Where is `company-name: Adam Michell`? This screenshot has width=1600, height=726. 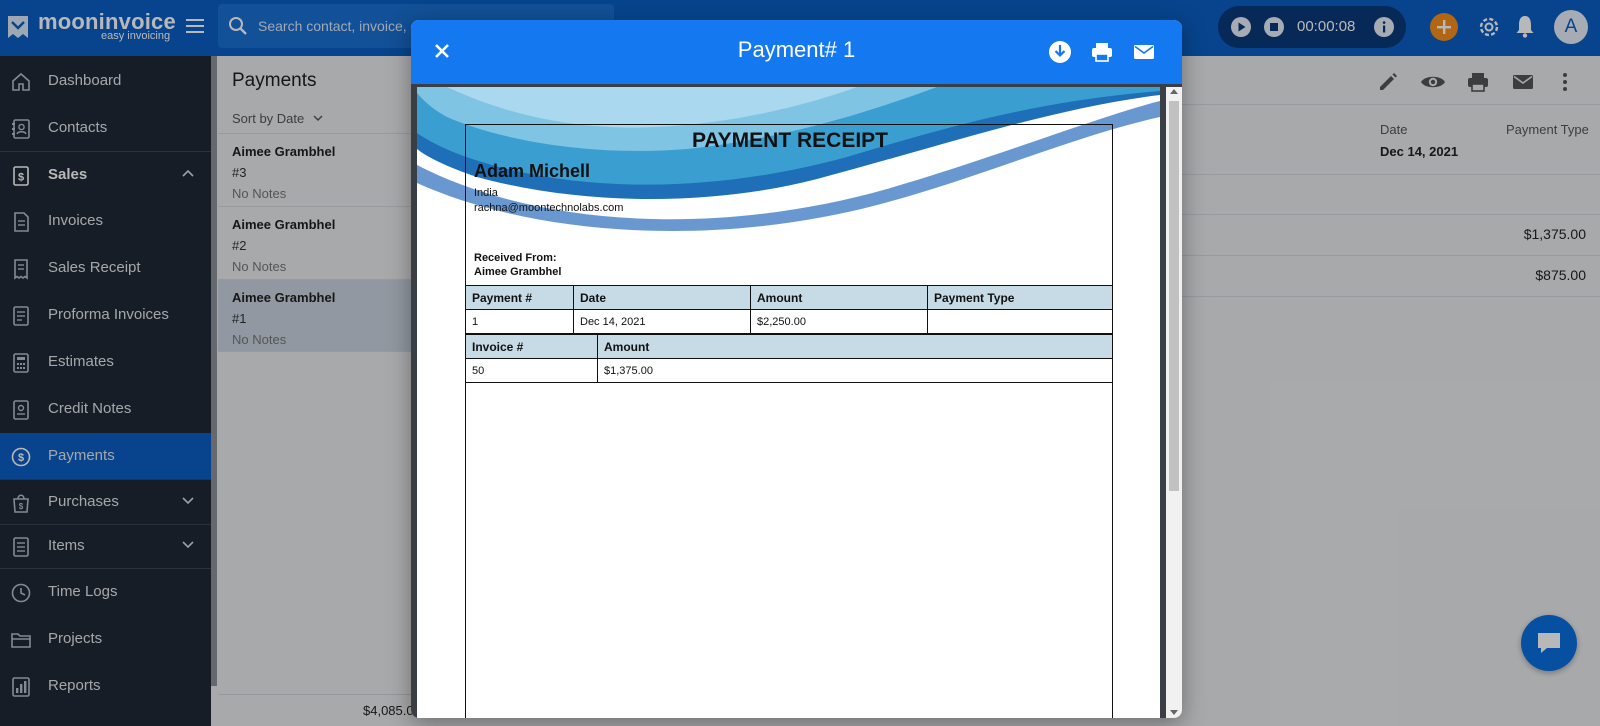
company-name: Adam Michell is located at coordinates (532, 171).